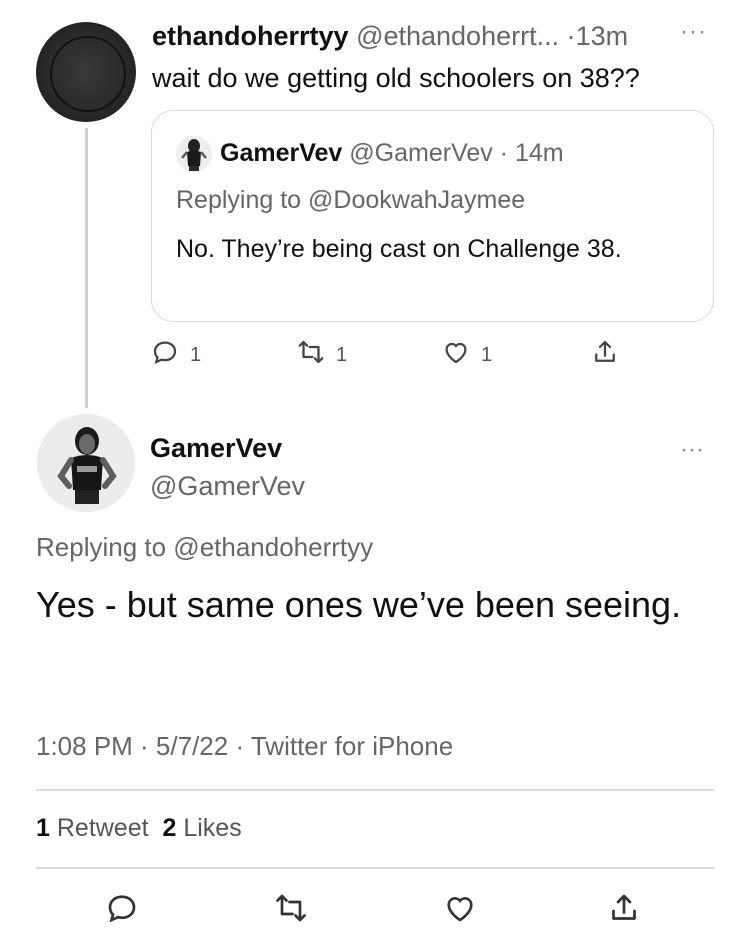  I want to click on reply-action: 1, so click(175, 355).